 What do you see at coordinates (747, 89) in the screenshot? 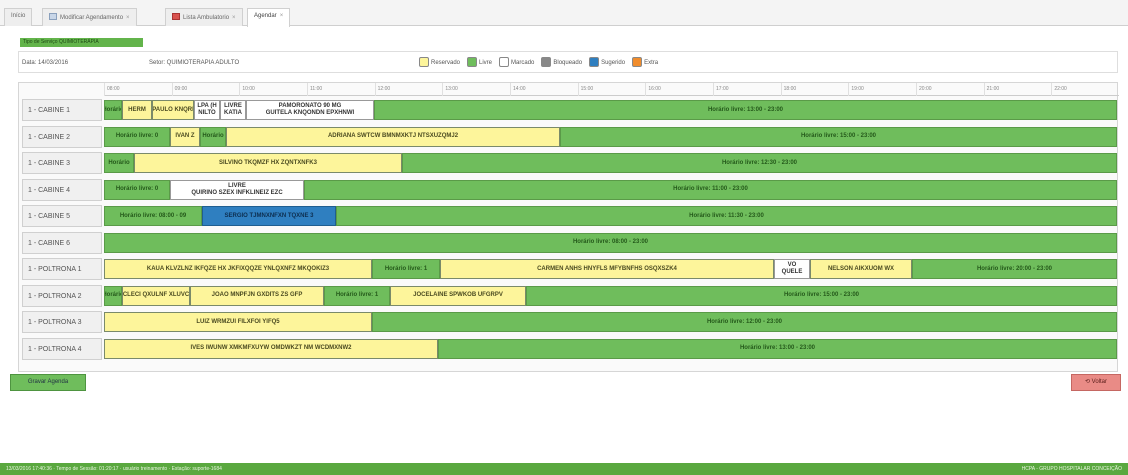
I see `timeline-hour: 17:00` at bounding box center [747, 89].